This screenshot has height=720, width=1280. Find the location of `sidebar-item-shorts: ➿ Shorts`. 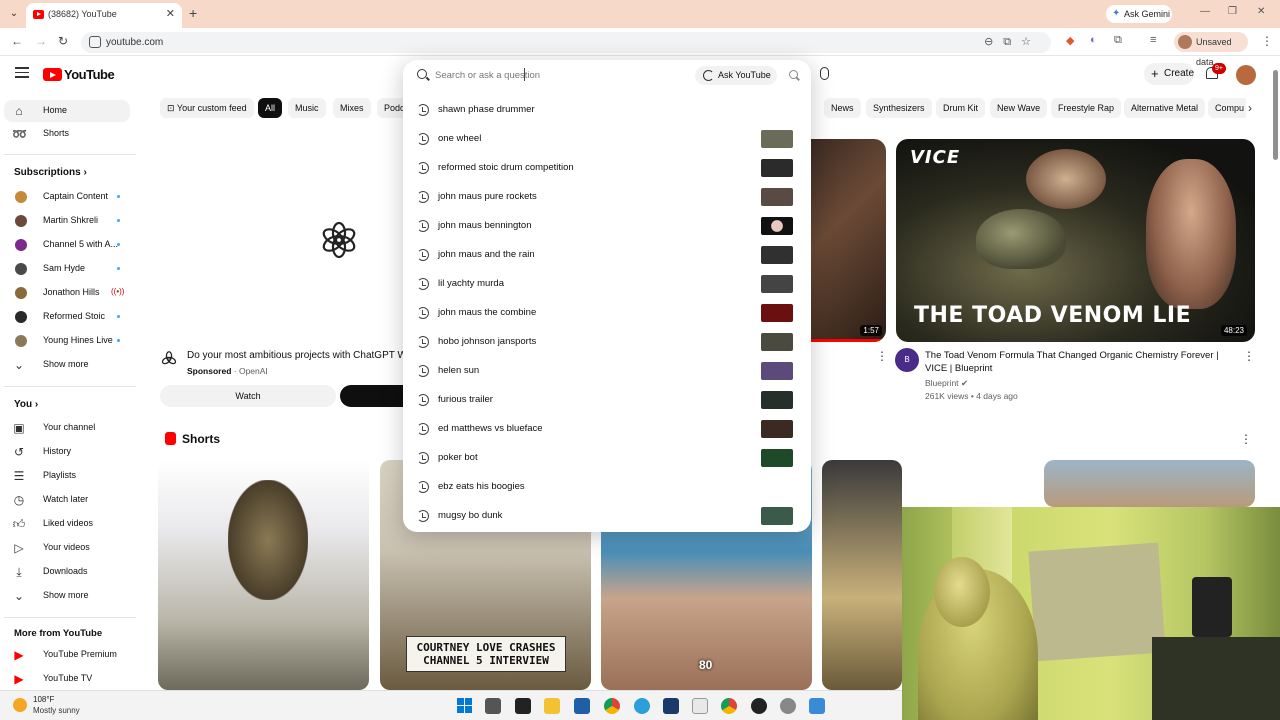

sidebar-item-shorts: ➿ Shorts is located at coordinates (68, 134).